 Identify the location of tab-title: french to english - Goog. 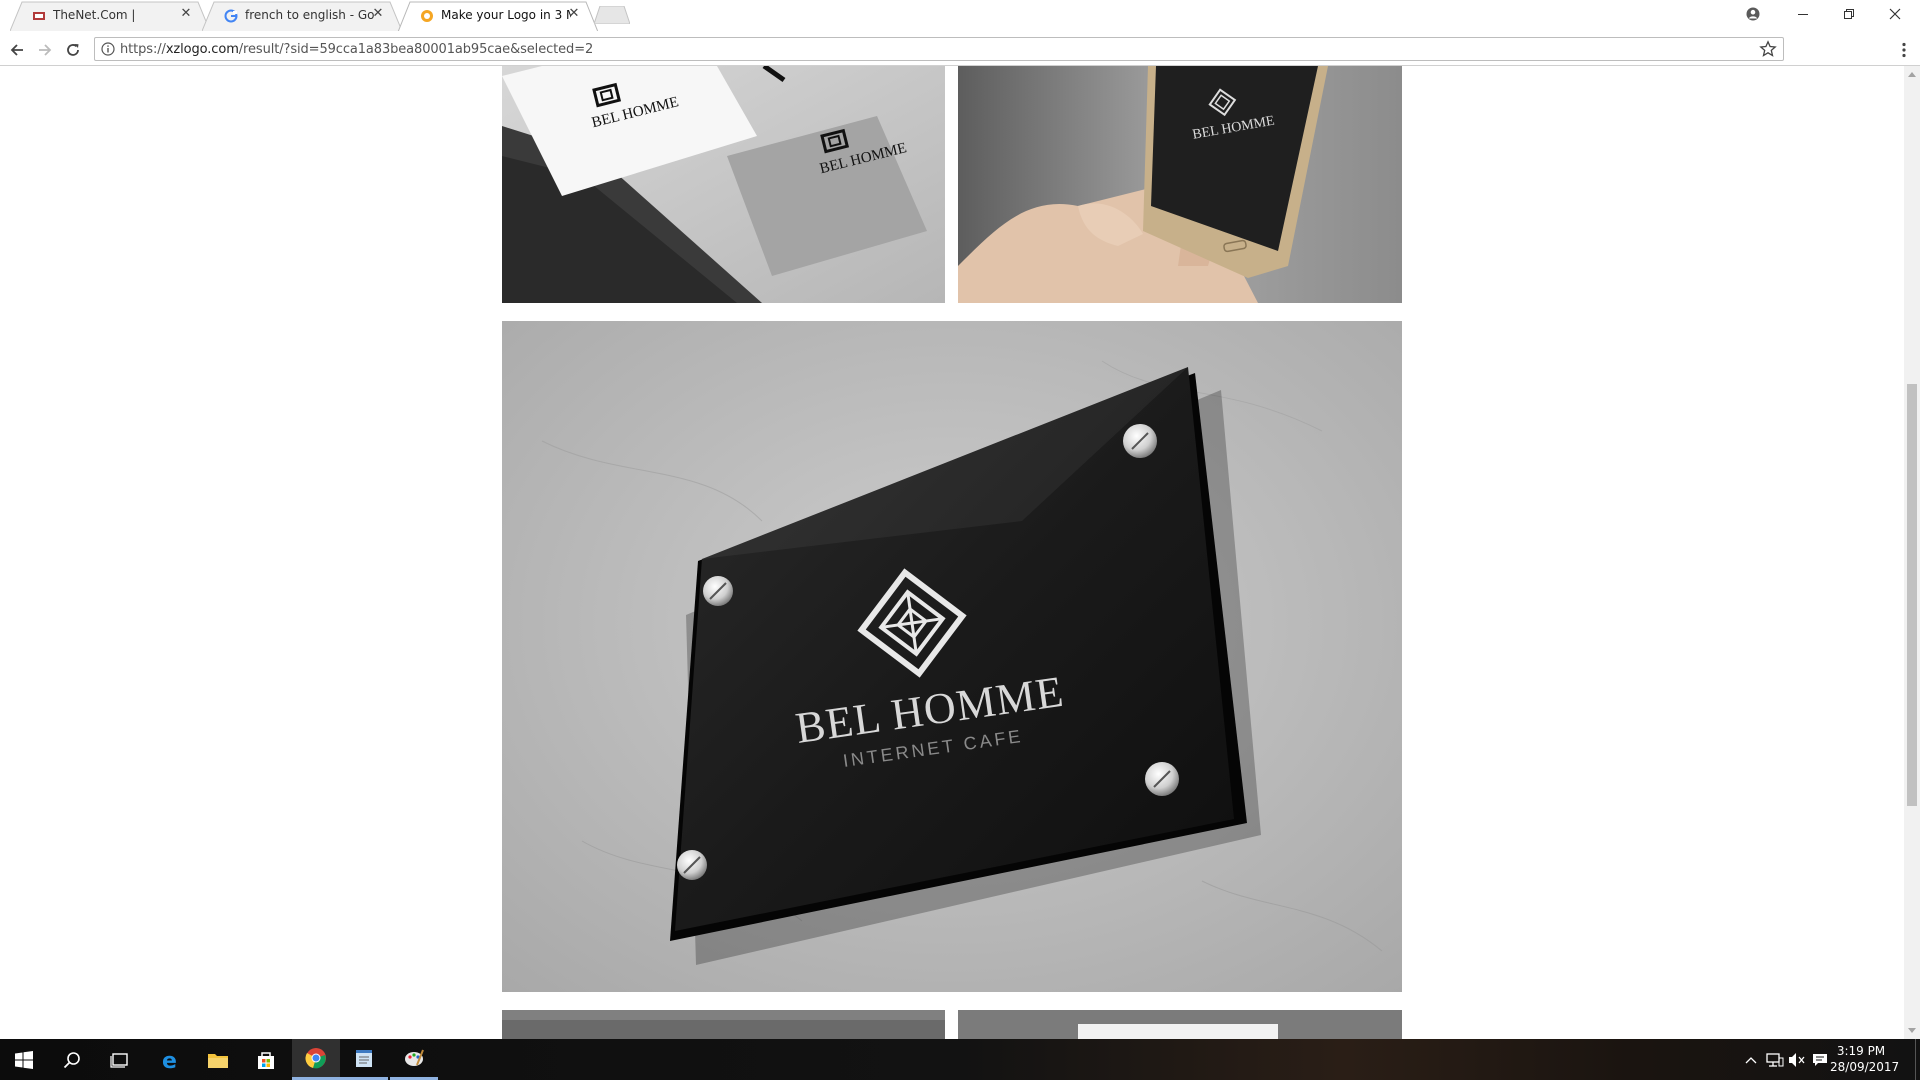
(310, 15).